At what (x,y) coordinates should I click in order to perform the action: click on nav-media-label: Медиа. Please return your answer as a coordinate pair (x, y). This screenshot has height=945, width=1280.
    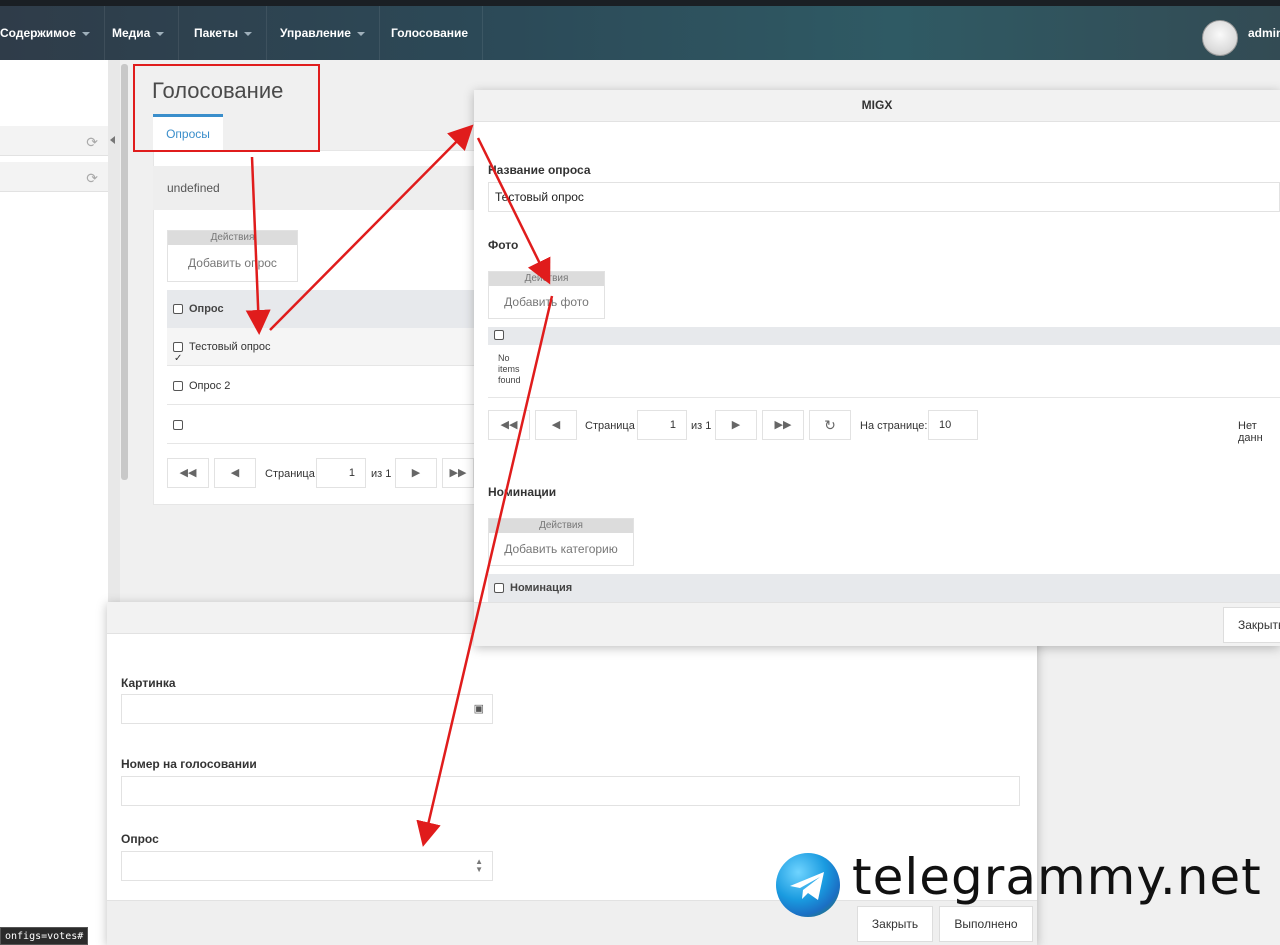
    Looking at the image, I should click on (131, 33).